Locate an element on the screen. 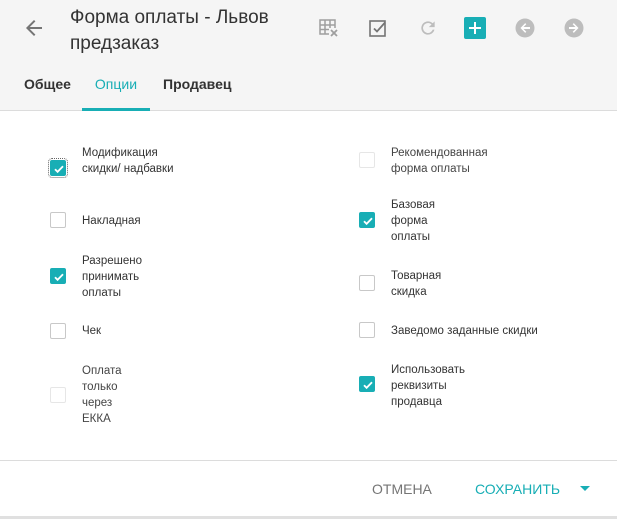 The height and width of the screenshot is (519, 617). table-delete-icon is located at coordinates (329, 28).